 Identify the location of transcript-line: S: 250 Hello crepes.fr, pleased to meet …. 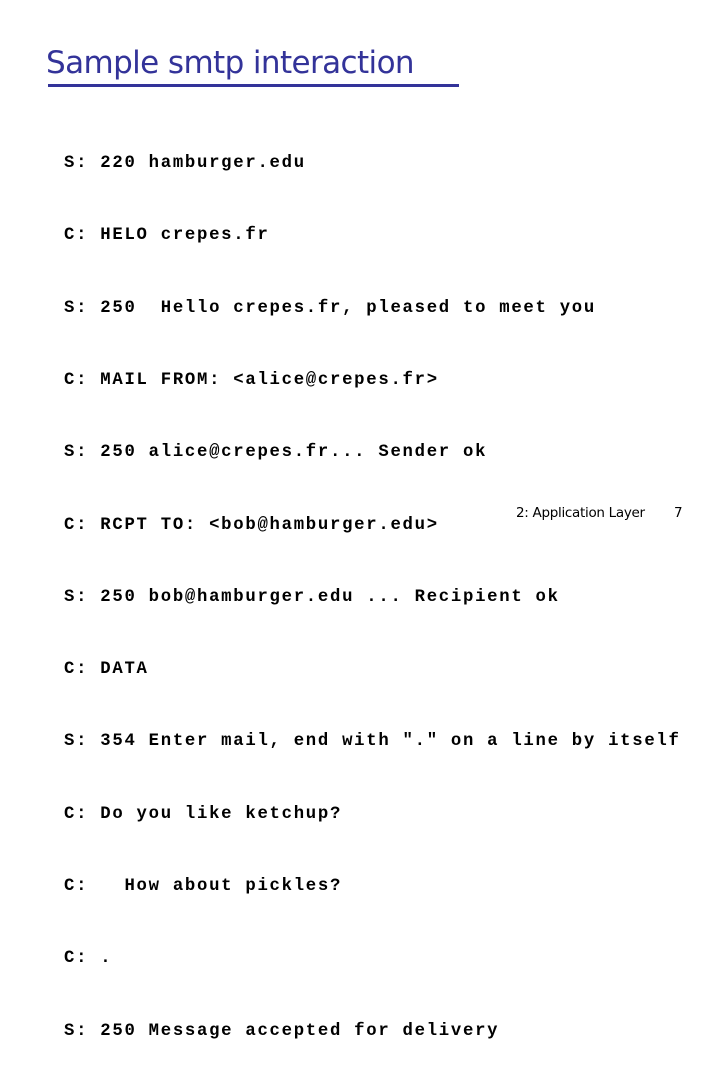
(330, 308).